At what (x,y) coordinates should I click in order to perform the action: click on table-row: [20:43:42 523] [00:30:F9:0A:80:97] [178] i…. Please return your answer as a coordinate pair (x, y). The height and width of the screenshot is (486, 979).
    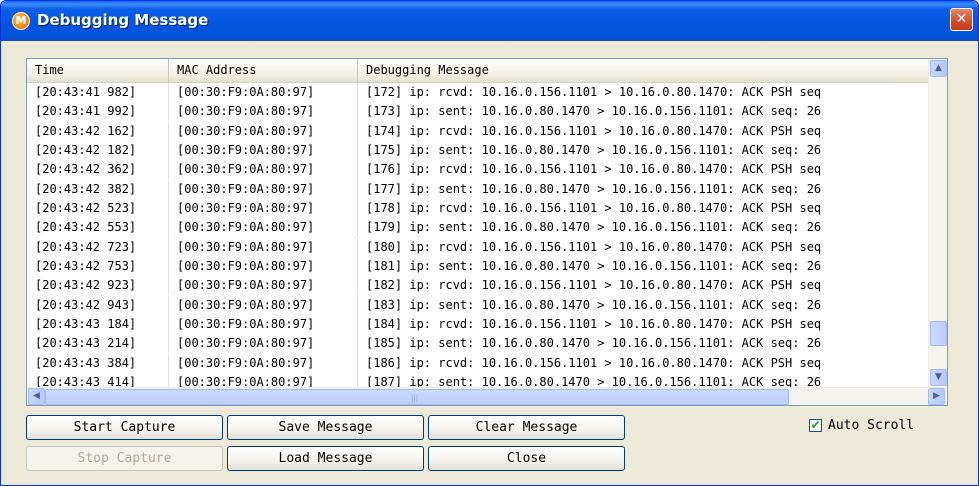
    Looking at the image, I should click on (477, 209).